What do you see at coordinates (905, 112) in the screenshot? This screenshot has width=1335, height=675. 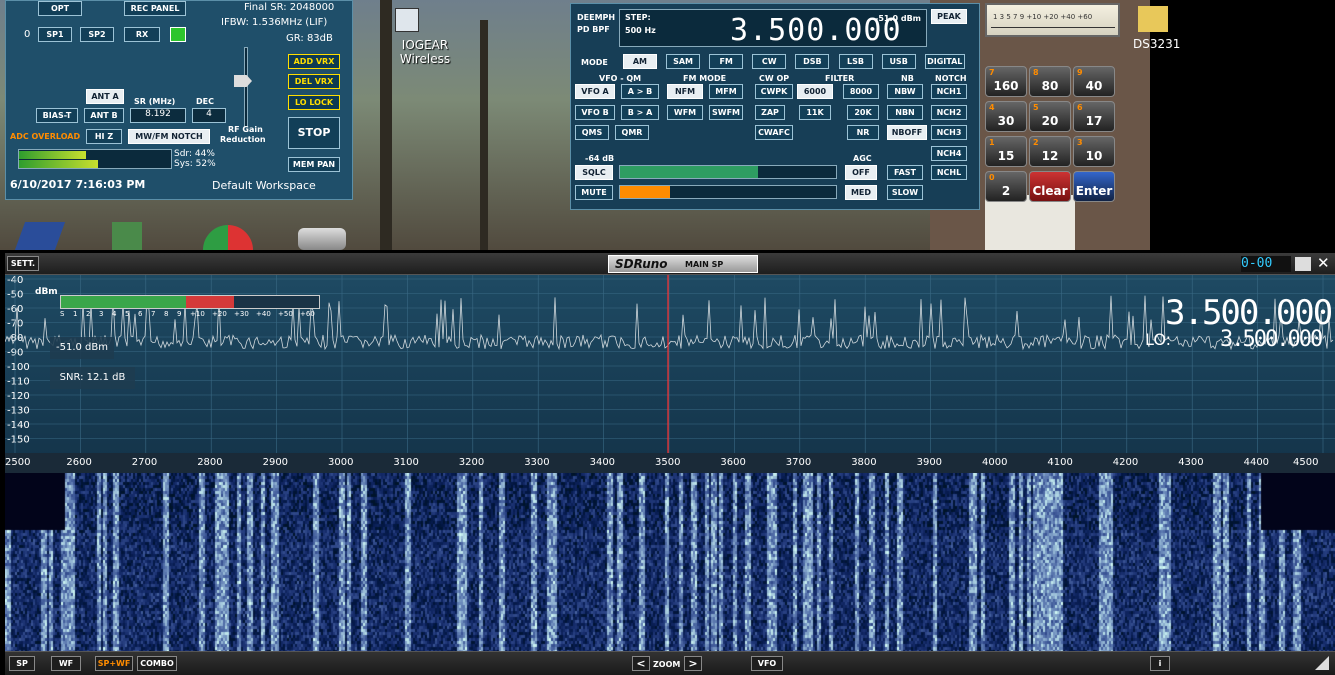 I see `nbn-button: NBN` at bounding box center [905, 112].